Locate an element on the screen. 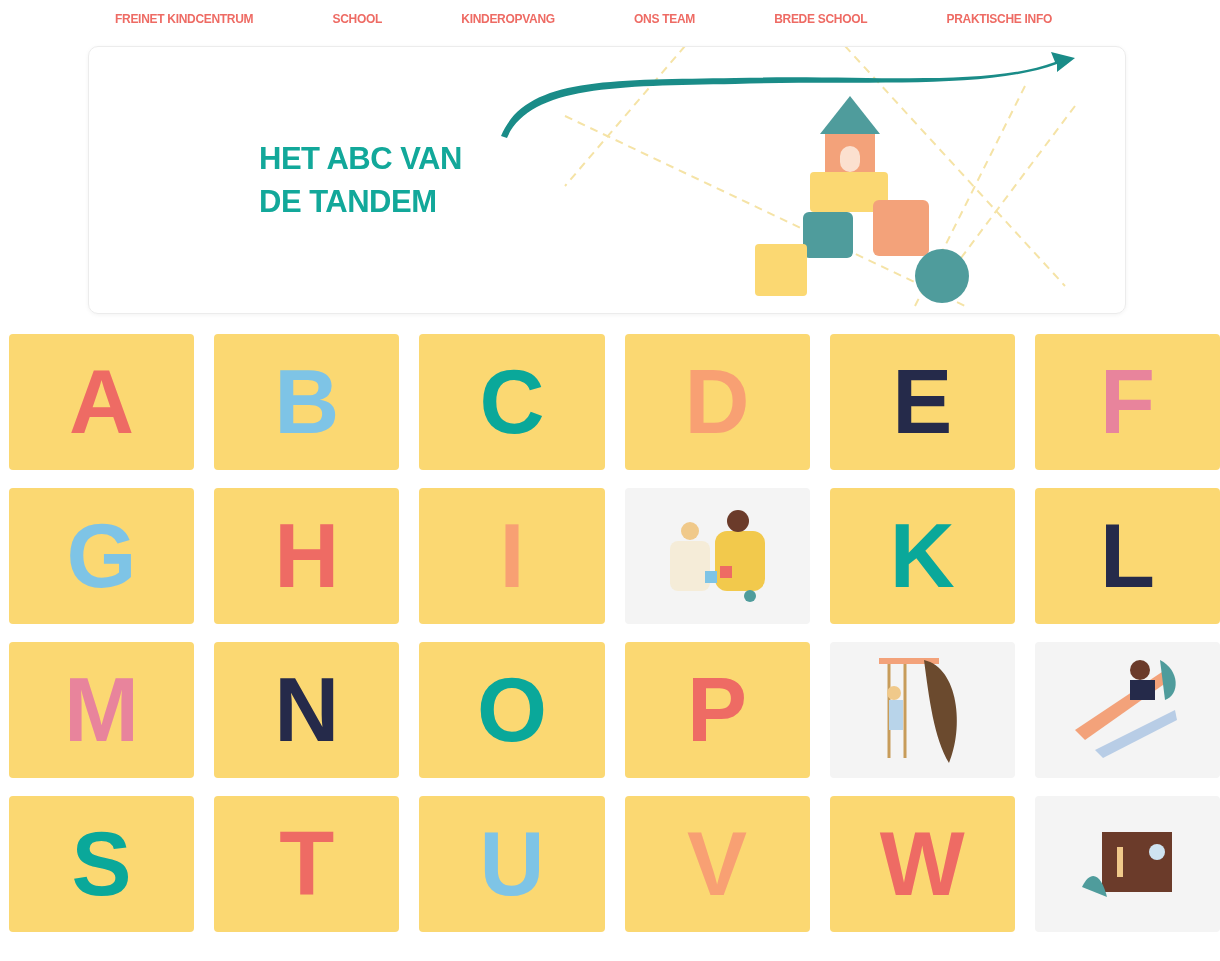 The image size is (1220, 961). tile-letter: S is located at coordinates (101, 864).